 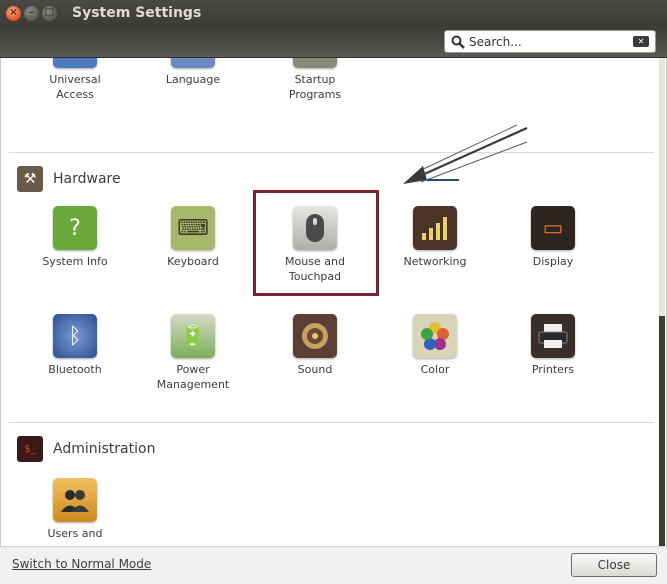 I want to click on settings-item-label: Universal Access, so click(x=75, y=87).